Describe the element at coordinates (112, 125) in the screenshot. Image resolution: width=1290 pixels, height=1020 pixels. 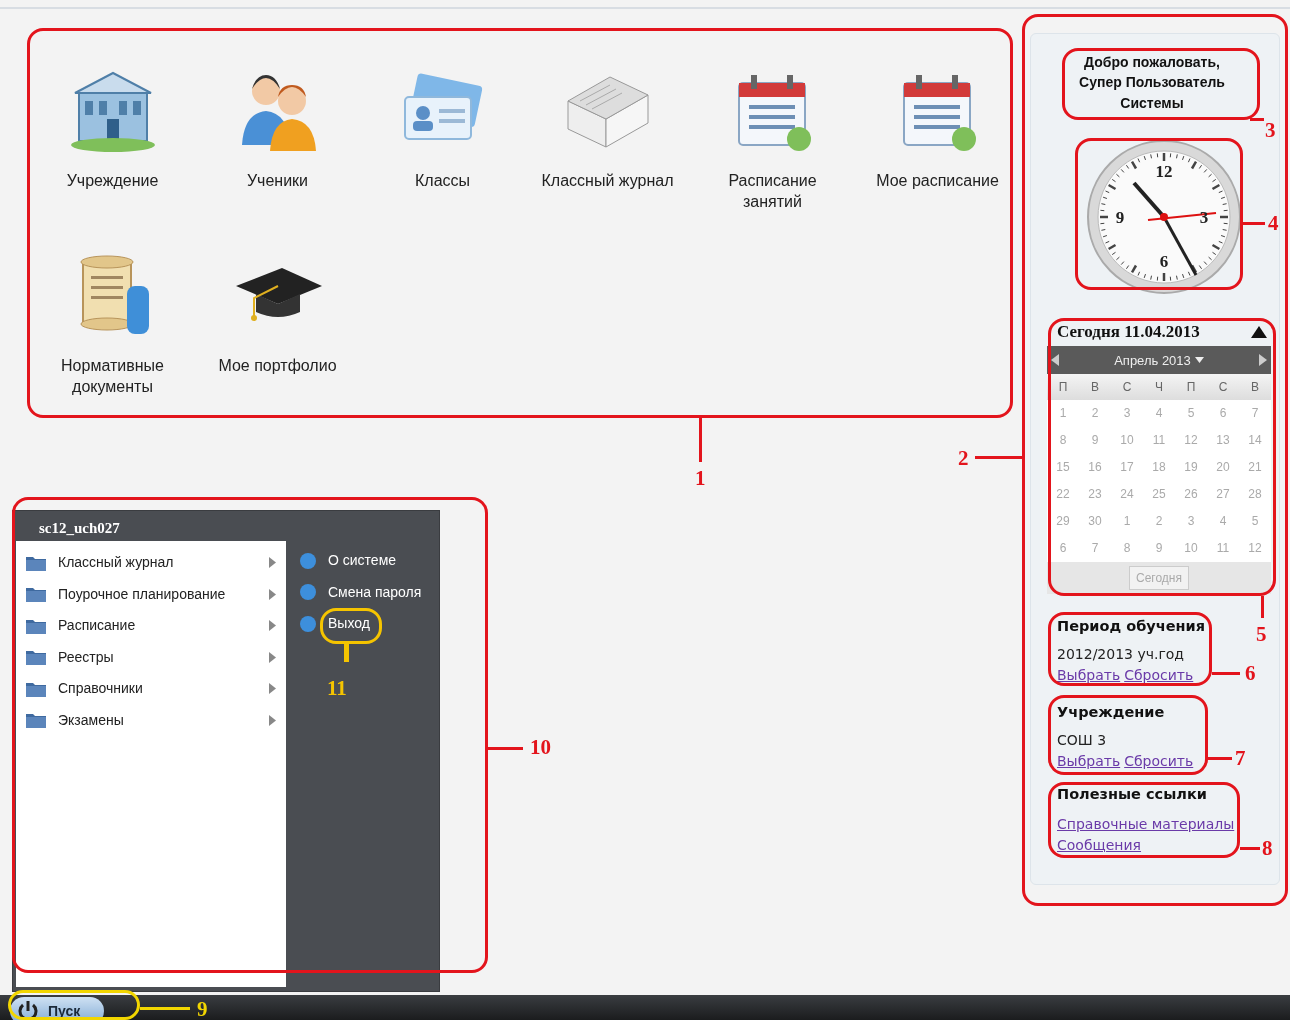
I see `desktop-shortcut: Учреждение` at that location.